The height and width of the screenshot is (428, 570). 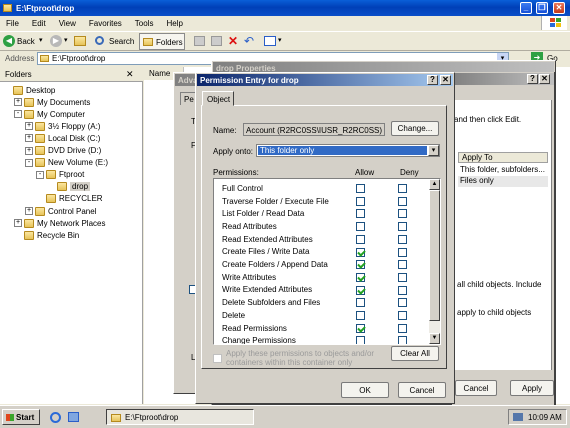 What do you see at coordinates (9, 41) in the screenshot?
I see `back-arrow-icon: ◀` at bounding box center [9, 41].